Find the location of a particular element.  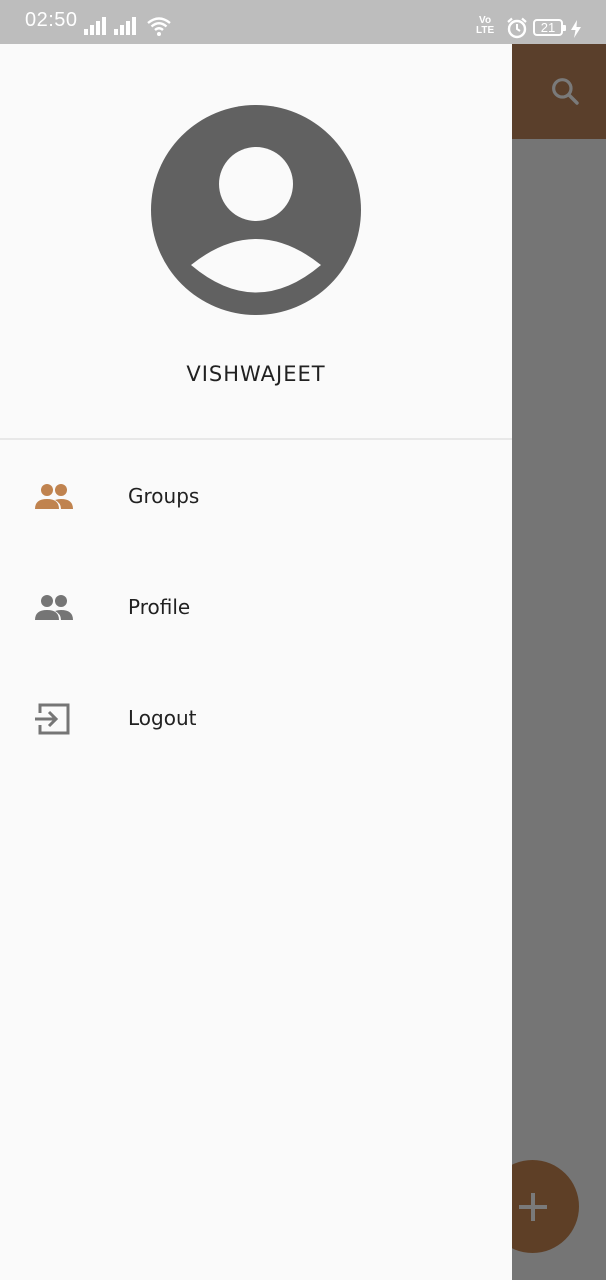

search-button is located at coordinates (565, 91).